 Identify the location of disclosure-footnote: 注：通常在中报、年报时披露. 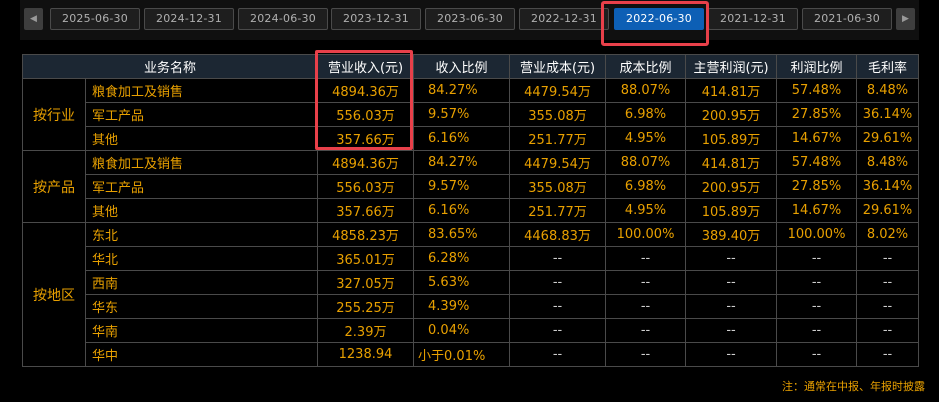
(853, 386).